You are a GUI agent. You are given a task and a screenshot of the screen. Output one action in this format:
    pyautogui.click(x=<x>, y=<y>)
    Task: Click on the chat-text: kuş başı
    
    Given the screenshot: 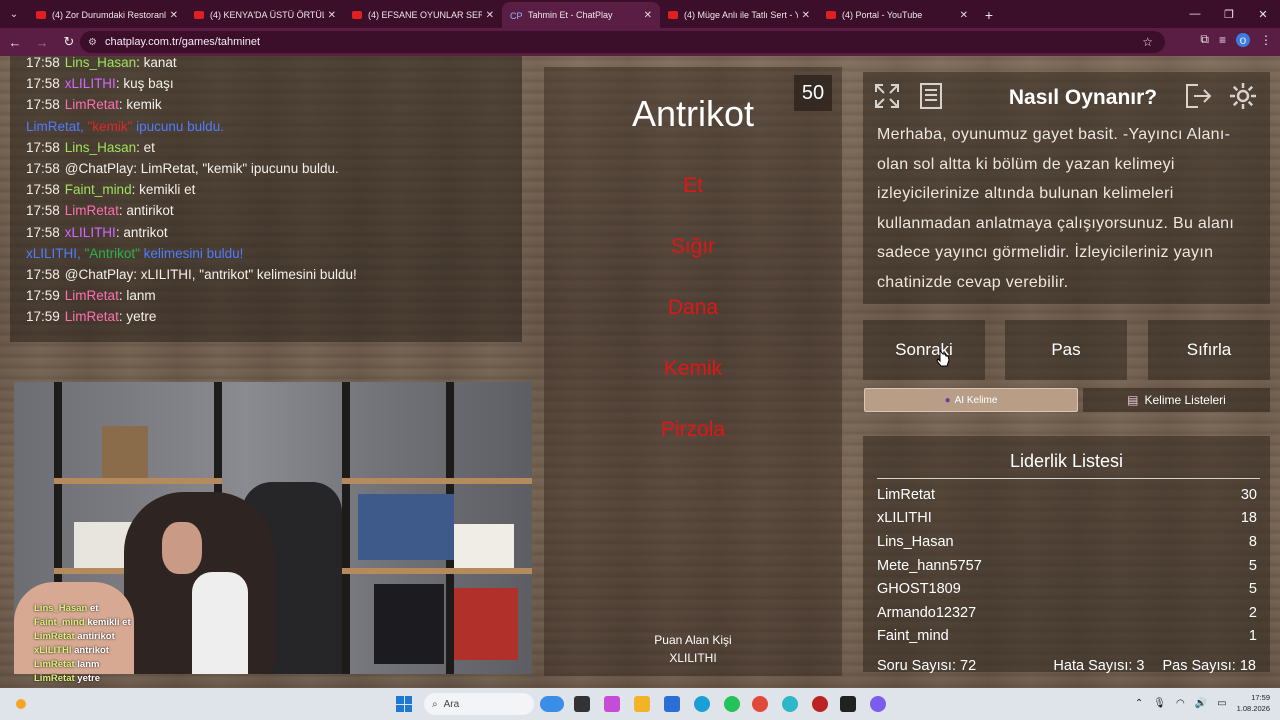 What is the action you would take?
    pyautogui.click(x=148, y=84)
    